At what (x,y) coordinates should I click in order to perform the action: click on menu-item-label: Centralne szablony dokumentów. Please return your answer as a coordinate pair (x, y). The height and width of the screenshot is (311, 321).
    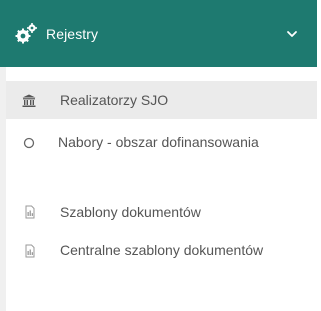
    Looking at the image, I should click on (162, 250).